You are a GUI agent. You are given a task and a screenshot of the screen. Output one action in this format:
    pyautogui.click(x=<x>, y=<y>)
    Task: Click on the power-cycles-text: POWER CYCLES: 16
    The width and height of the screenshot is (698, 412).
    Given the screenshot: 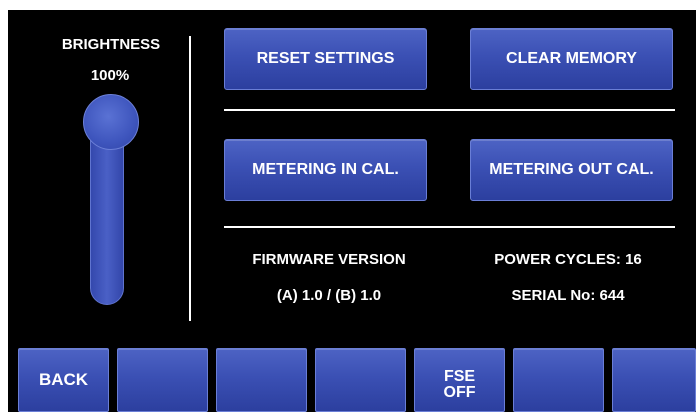 What is the action you would take?
    pyautogui.click(x=568, y=259)
    